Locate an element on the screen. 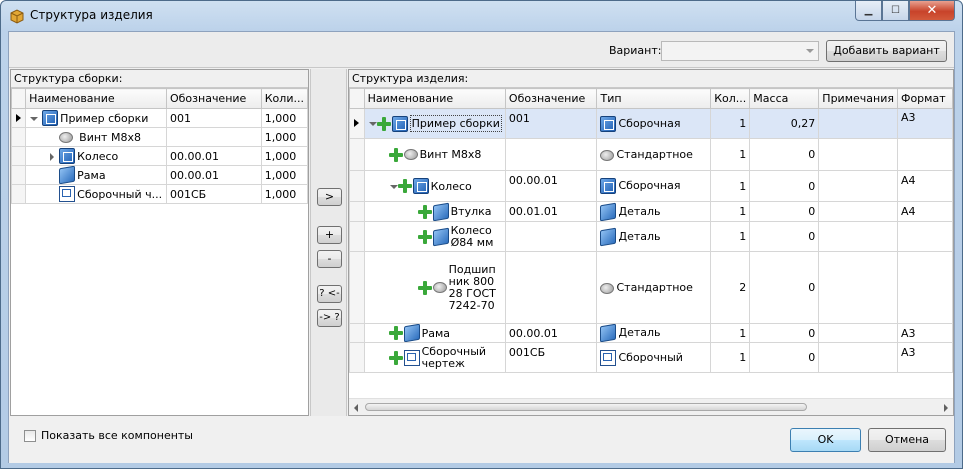 Image resolution: width=963 pixels, height=469 pixels. decrease-quantity-button: - is located at coordinates (329, 259).